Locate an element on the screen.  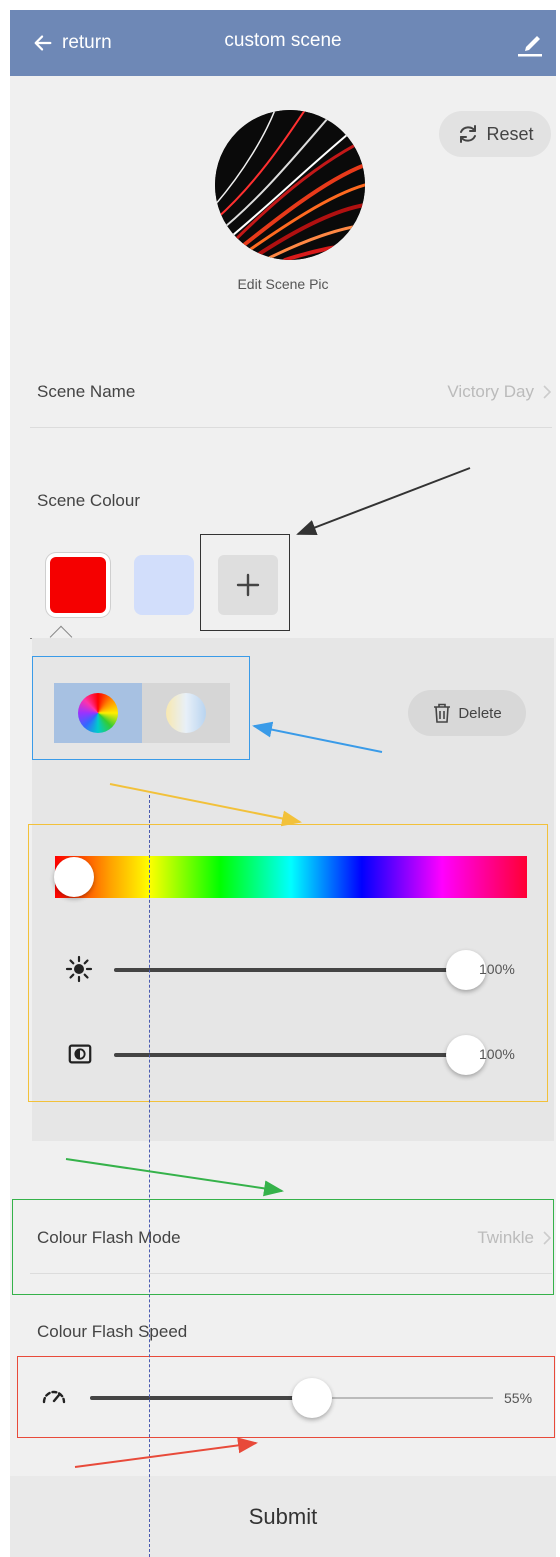
reset-button: Reset is located at coordinates (495, 134).